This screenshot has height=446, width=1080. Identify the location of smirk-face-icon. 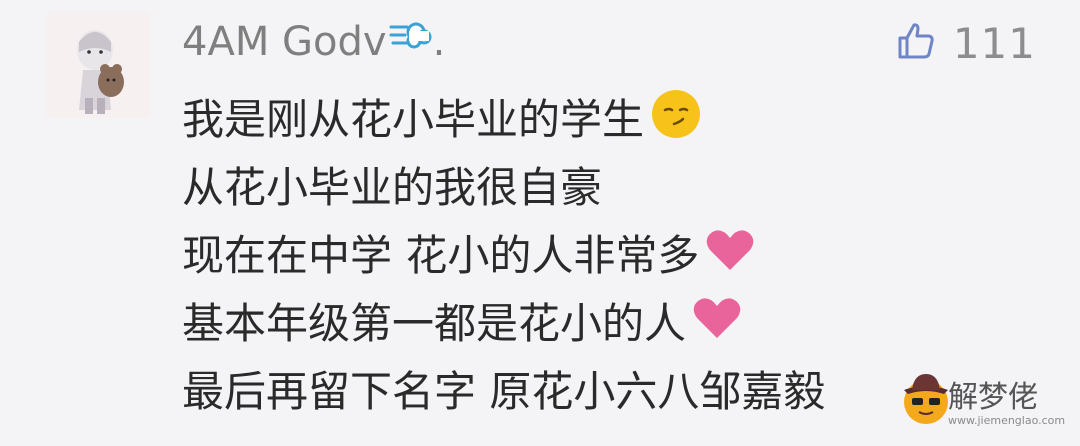
(676, 120).